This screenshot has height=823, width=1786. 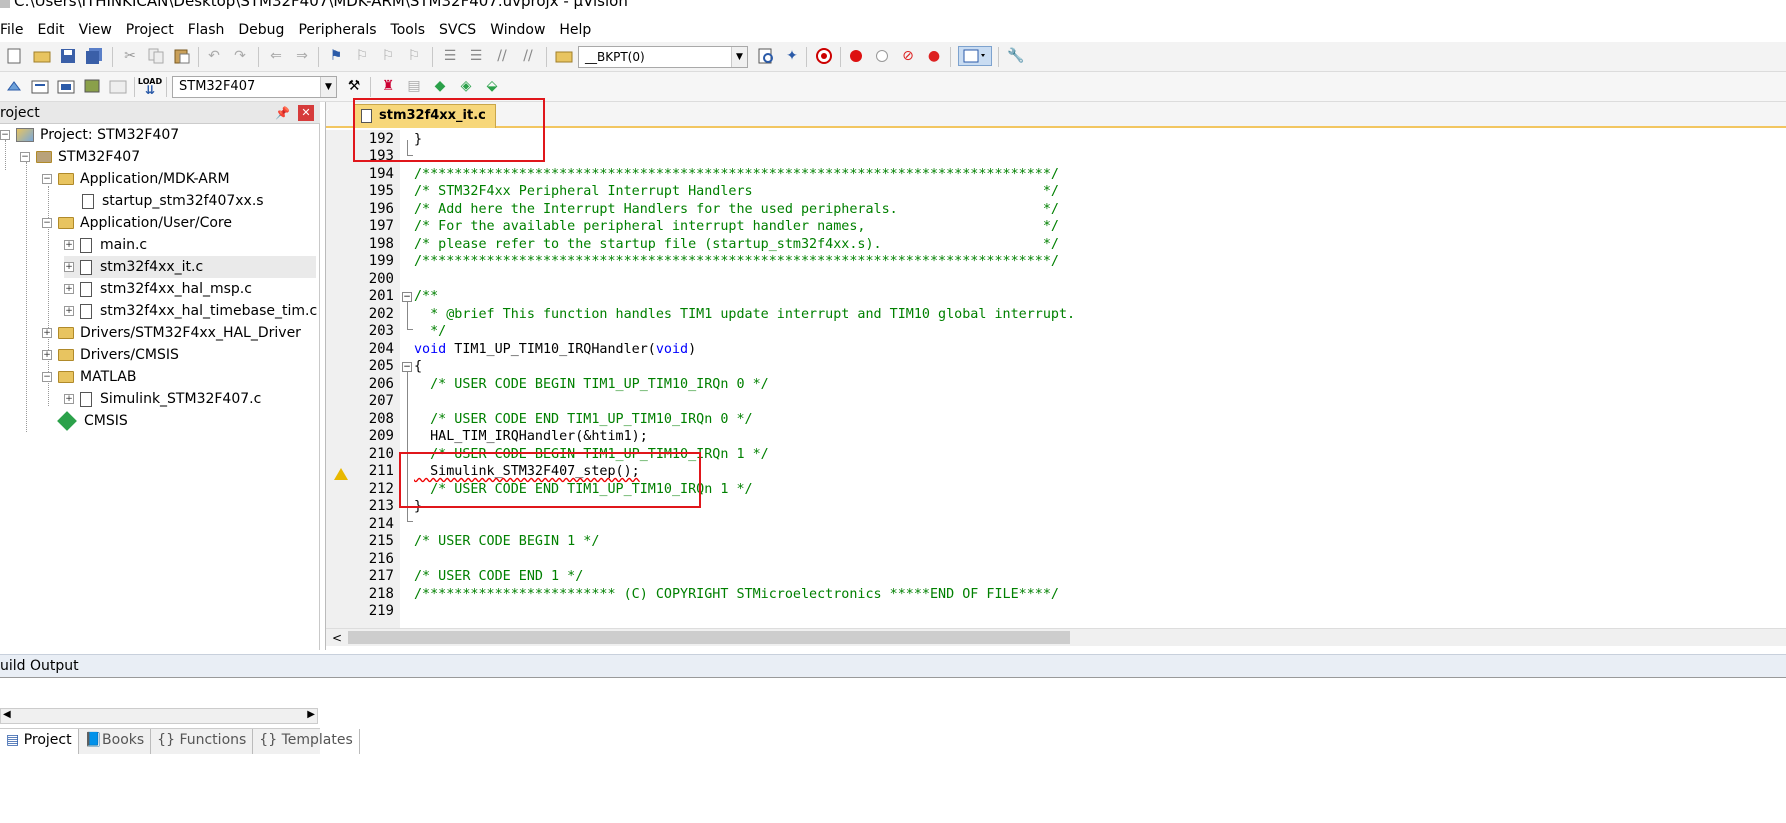 I want to click on nav-forward-icon: ⇒, so click(x=302, y=56).